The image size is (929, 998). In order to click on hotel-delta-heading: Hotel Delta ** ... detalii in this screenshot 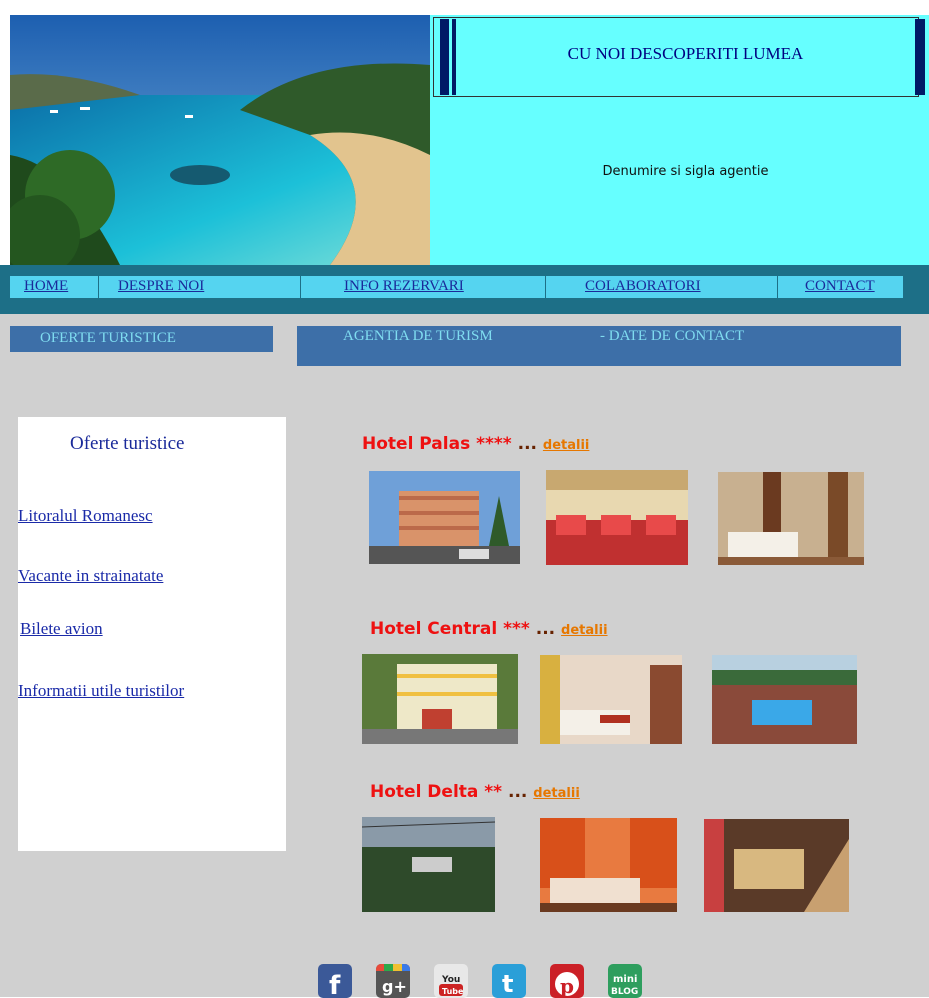, I will do `click(475, 792)`.